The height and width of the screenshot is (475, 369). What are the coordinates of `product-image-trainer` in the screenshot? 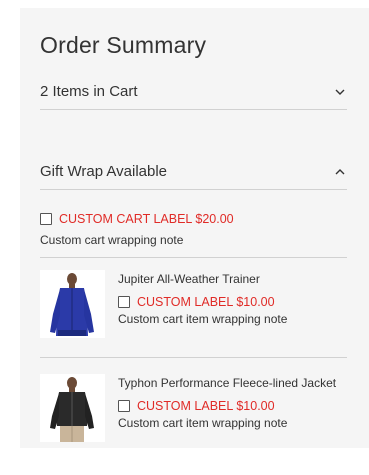 It's located at (72, 304).